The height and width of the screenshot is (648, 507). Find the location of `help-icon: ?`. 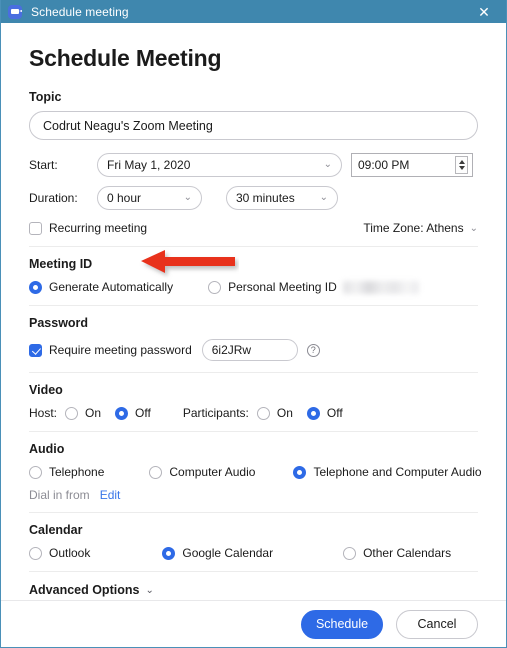

help-icon: ? is located at coordinates (313, 350).